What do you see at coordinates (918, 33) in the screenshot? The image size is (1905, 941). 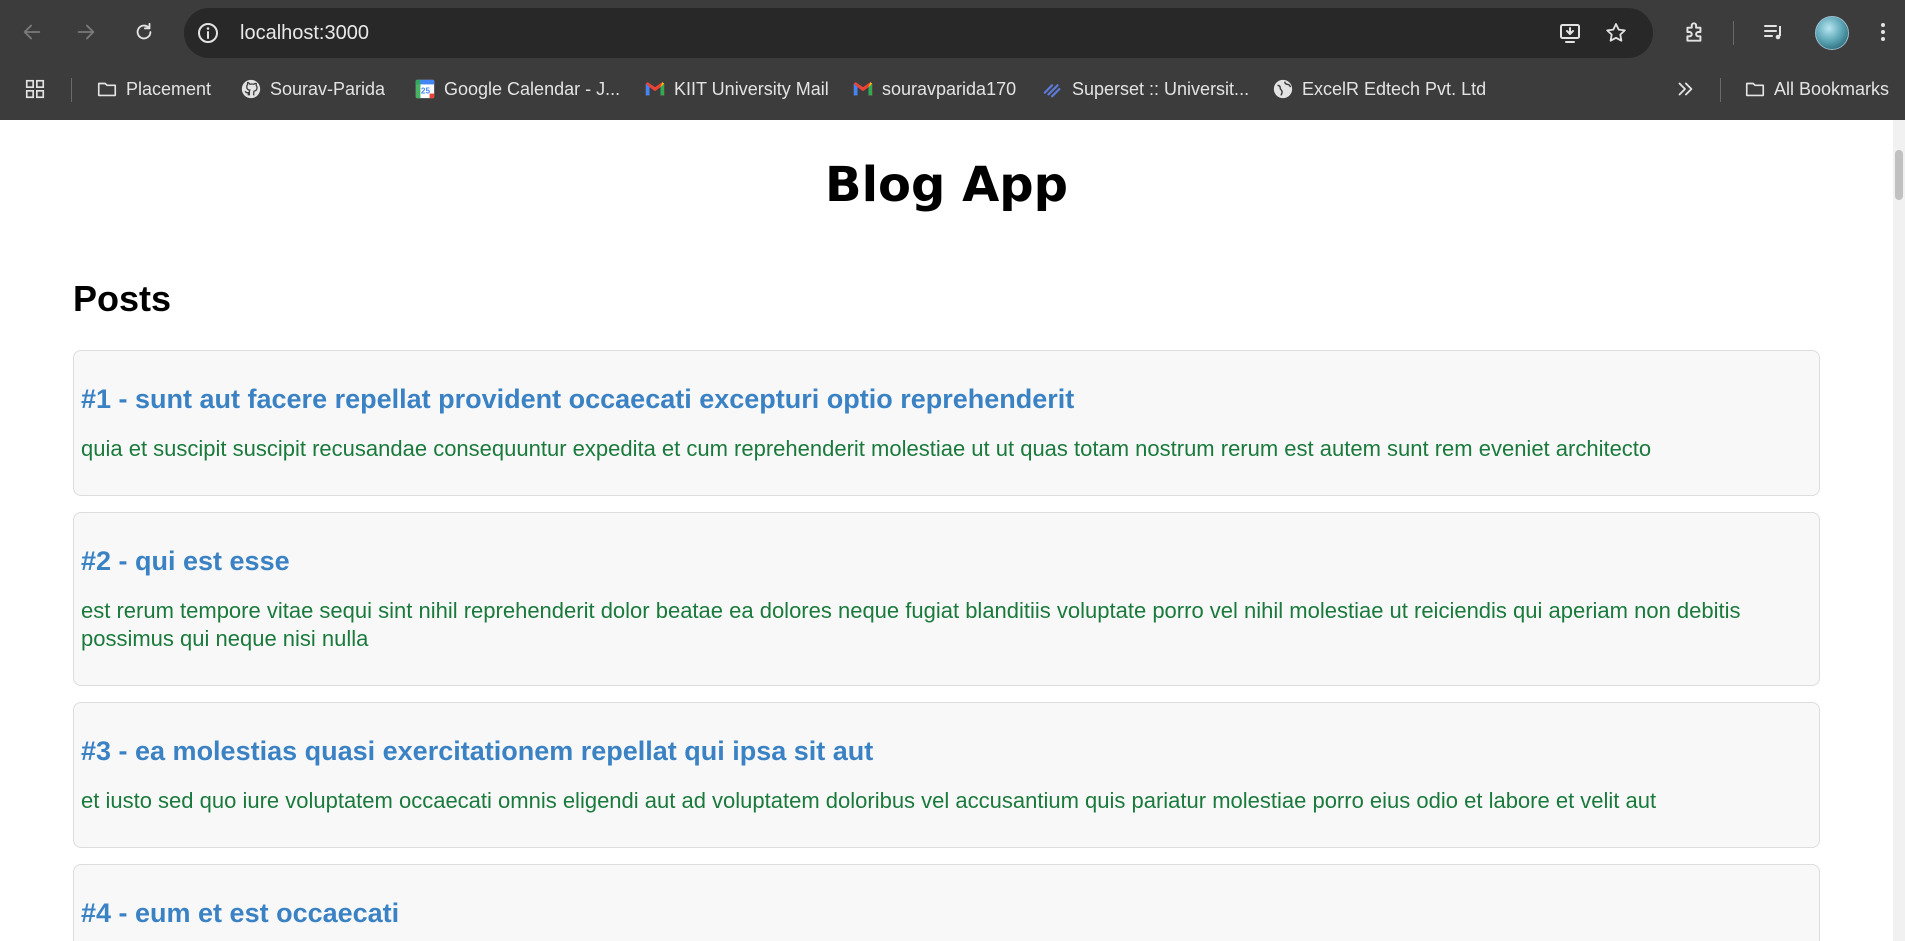 I see `address-bar: localhost:3000` at bounding box center [918, 33].